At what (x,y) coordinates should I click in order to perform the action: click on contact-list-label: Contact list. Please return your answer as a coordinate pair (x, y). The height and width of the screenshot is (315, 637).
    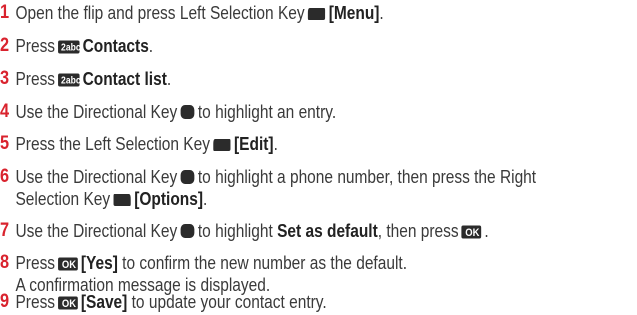
    Looking at the image, I should click on (124, 79).